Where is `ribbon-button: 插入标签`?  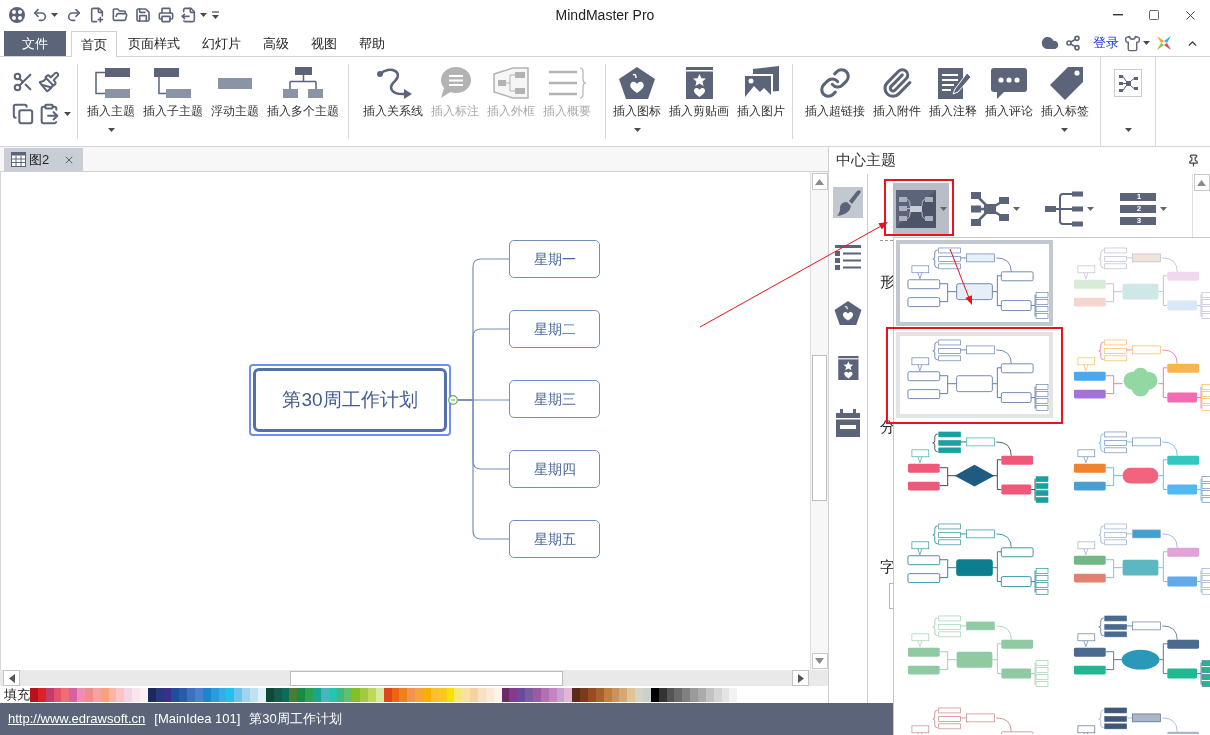 ribbon-button: 插入标签 is located at coordinates (1064, 101).